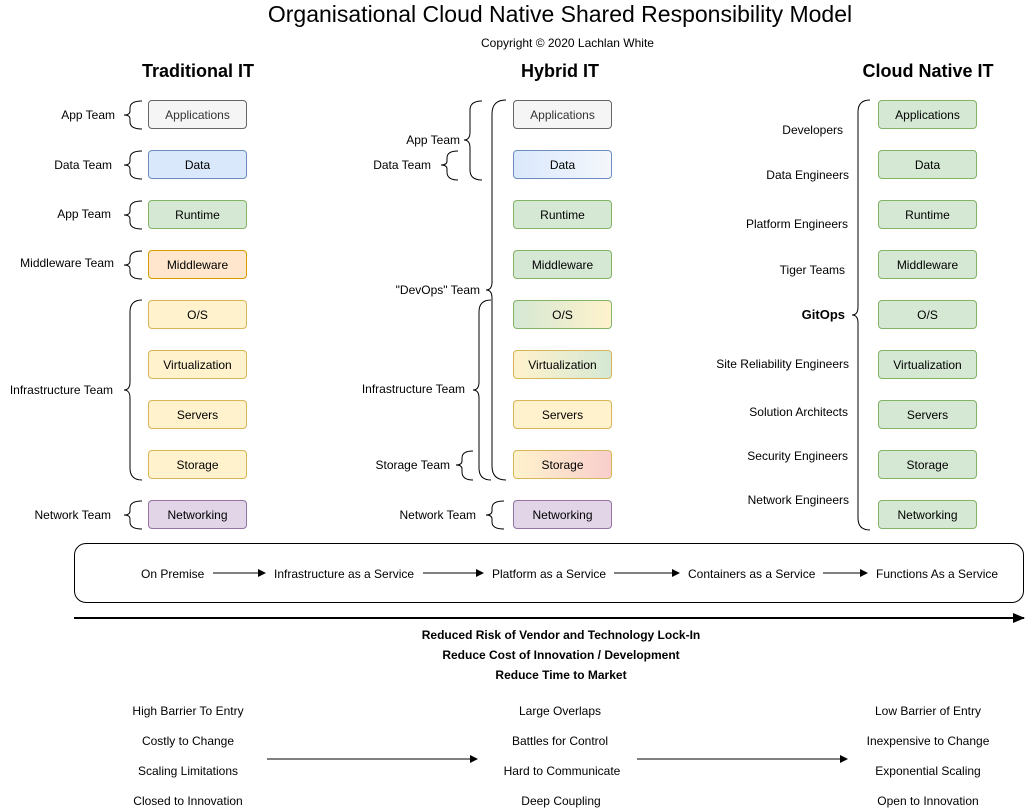 Image resolution: width=1033 pixels, height=810 pixels. Describe the element at coordinates (84, 214) in the screenshot. I see `traditional-team-app-runtime: App Team` at that location.